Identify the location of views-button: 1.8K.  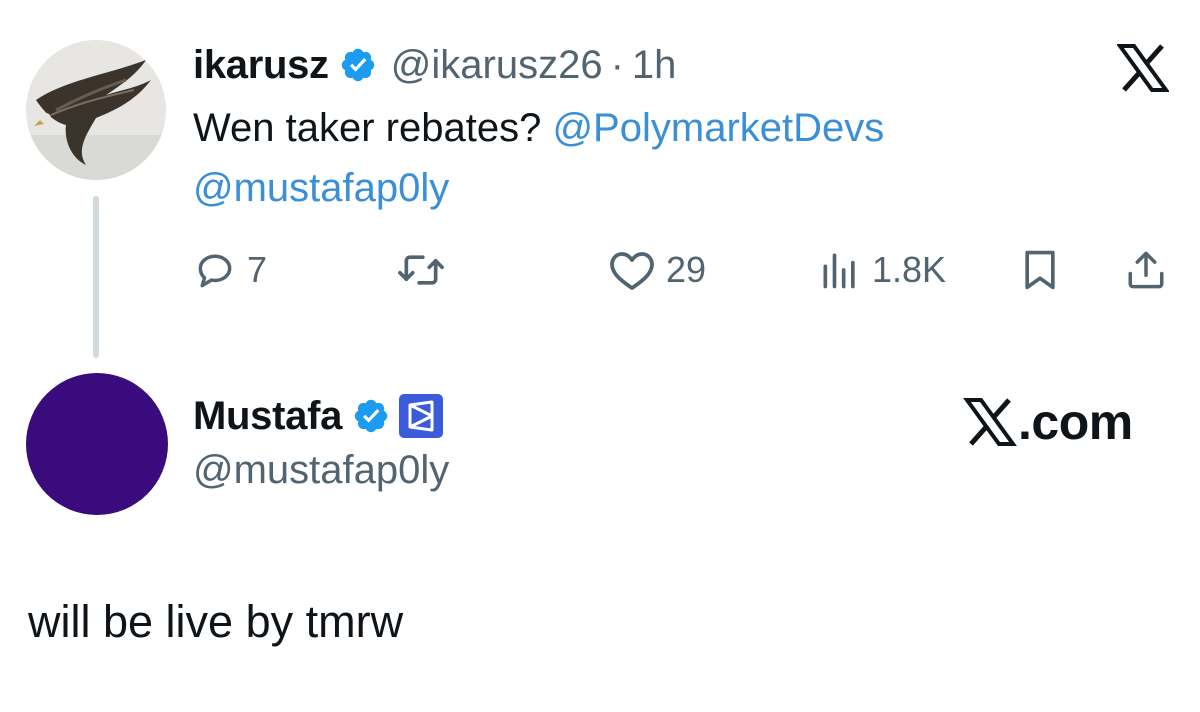
(882, 270).